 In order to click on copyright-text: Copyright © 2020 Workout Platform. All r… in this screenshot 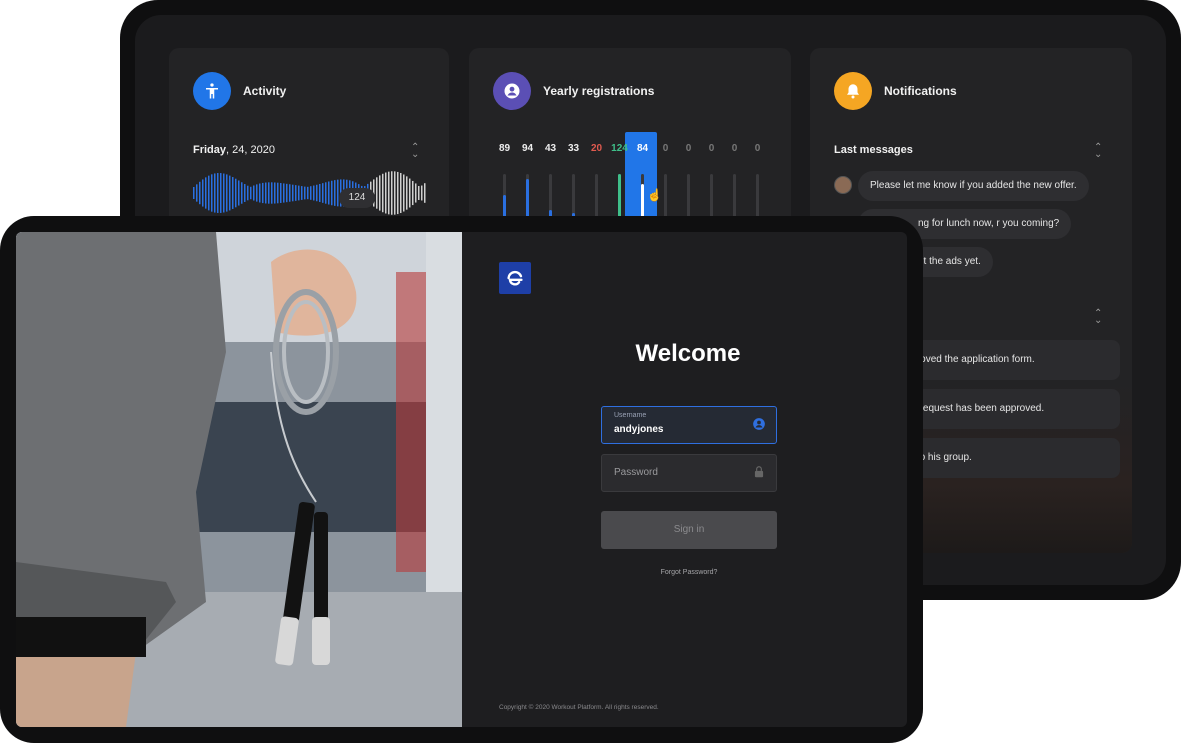, I will do `click(579, 707)`.